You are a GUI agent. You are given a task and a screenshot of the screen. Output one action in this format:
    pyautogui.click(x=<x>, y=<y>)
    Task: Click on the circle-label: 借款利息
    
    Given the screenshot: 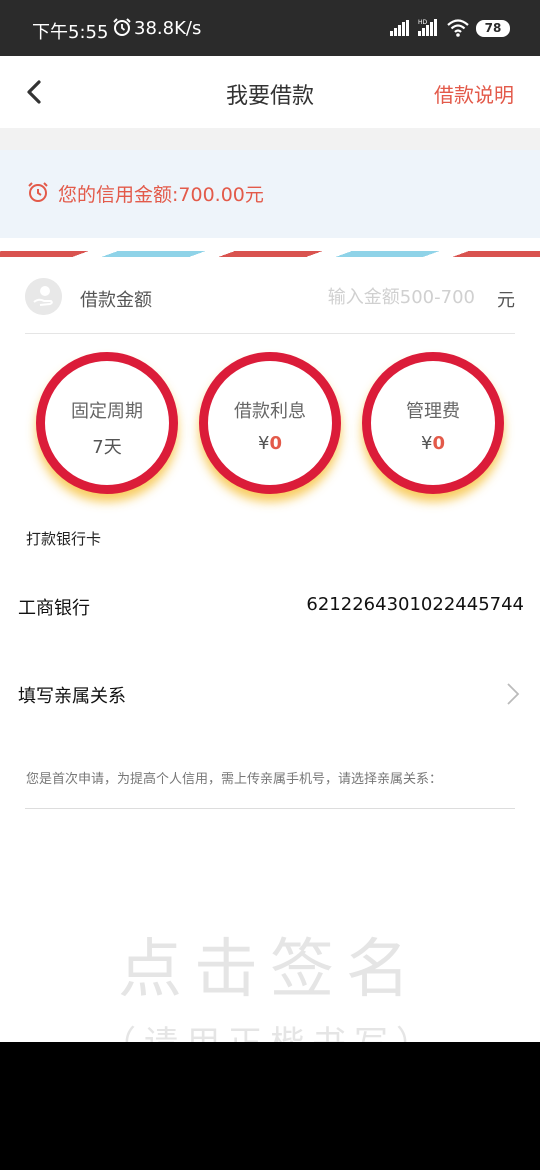 What is the action you would take?
    pyautogui.click(x=270, y=411)
    